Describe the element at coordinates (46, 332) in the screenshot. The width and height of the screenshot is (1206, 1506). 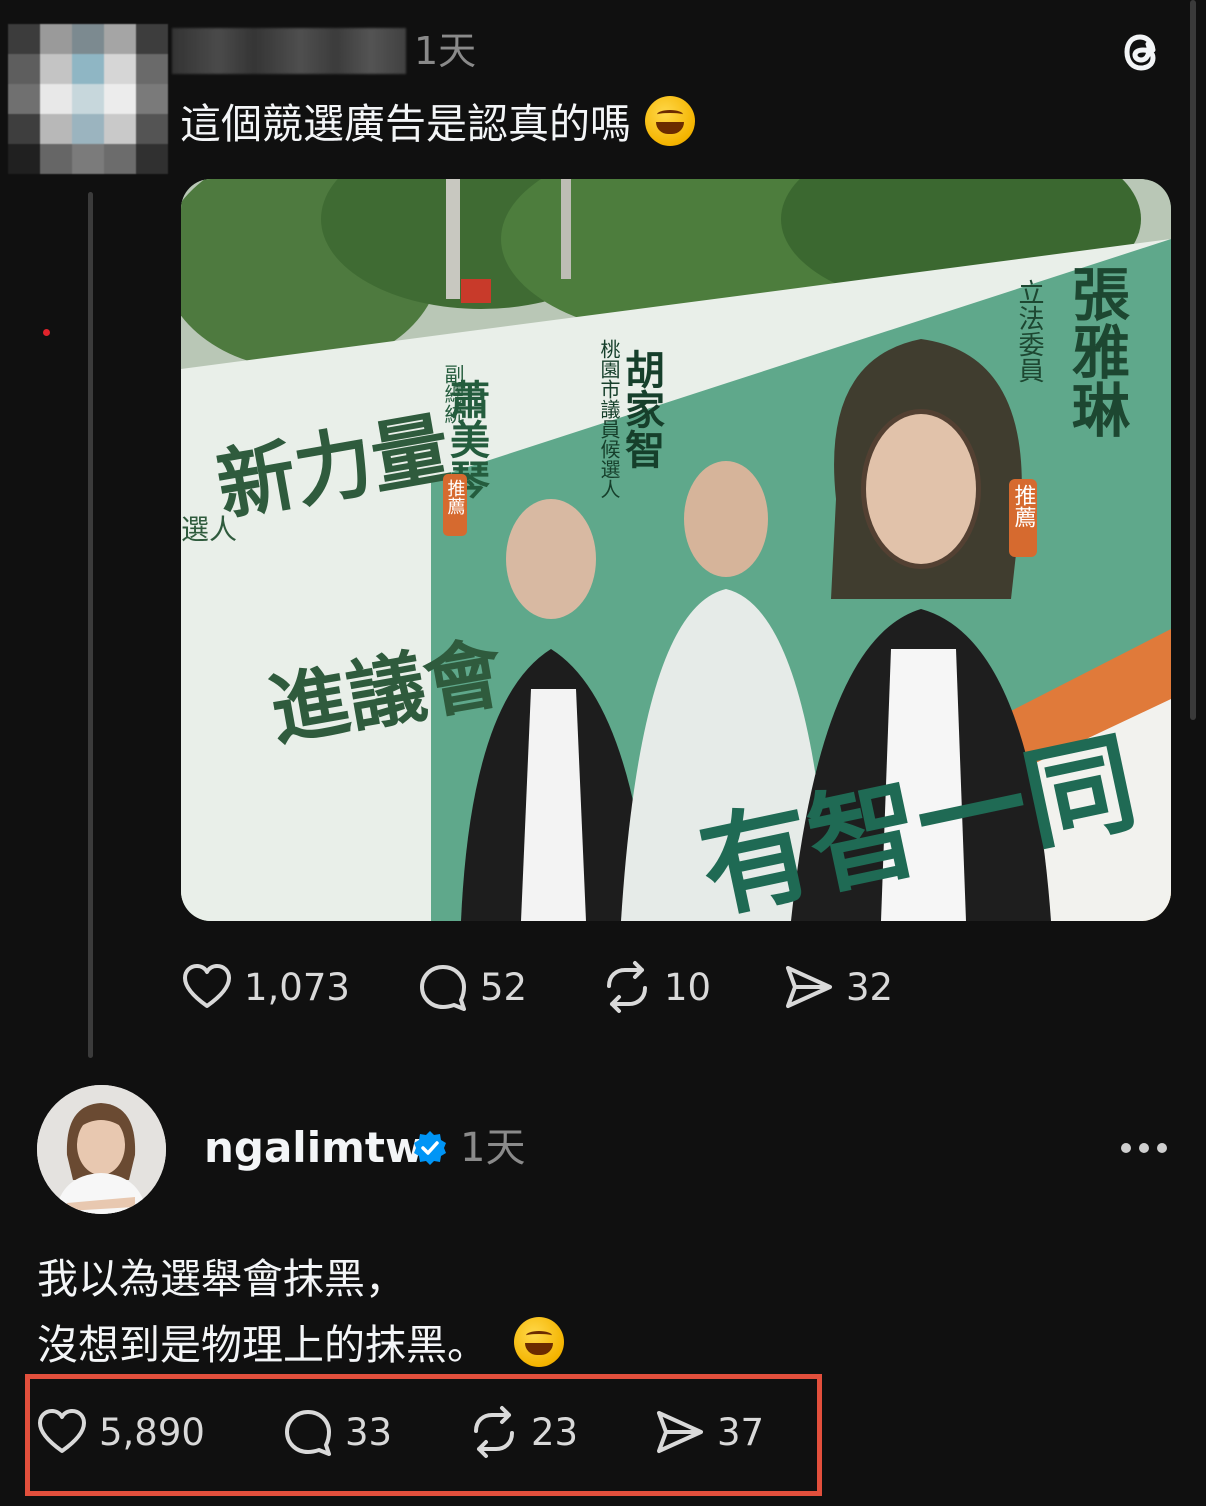
I see `red-dot` at that location.